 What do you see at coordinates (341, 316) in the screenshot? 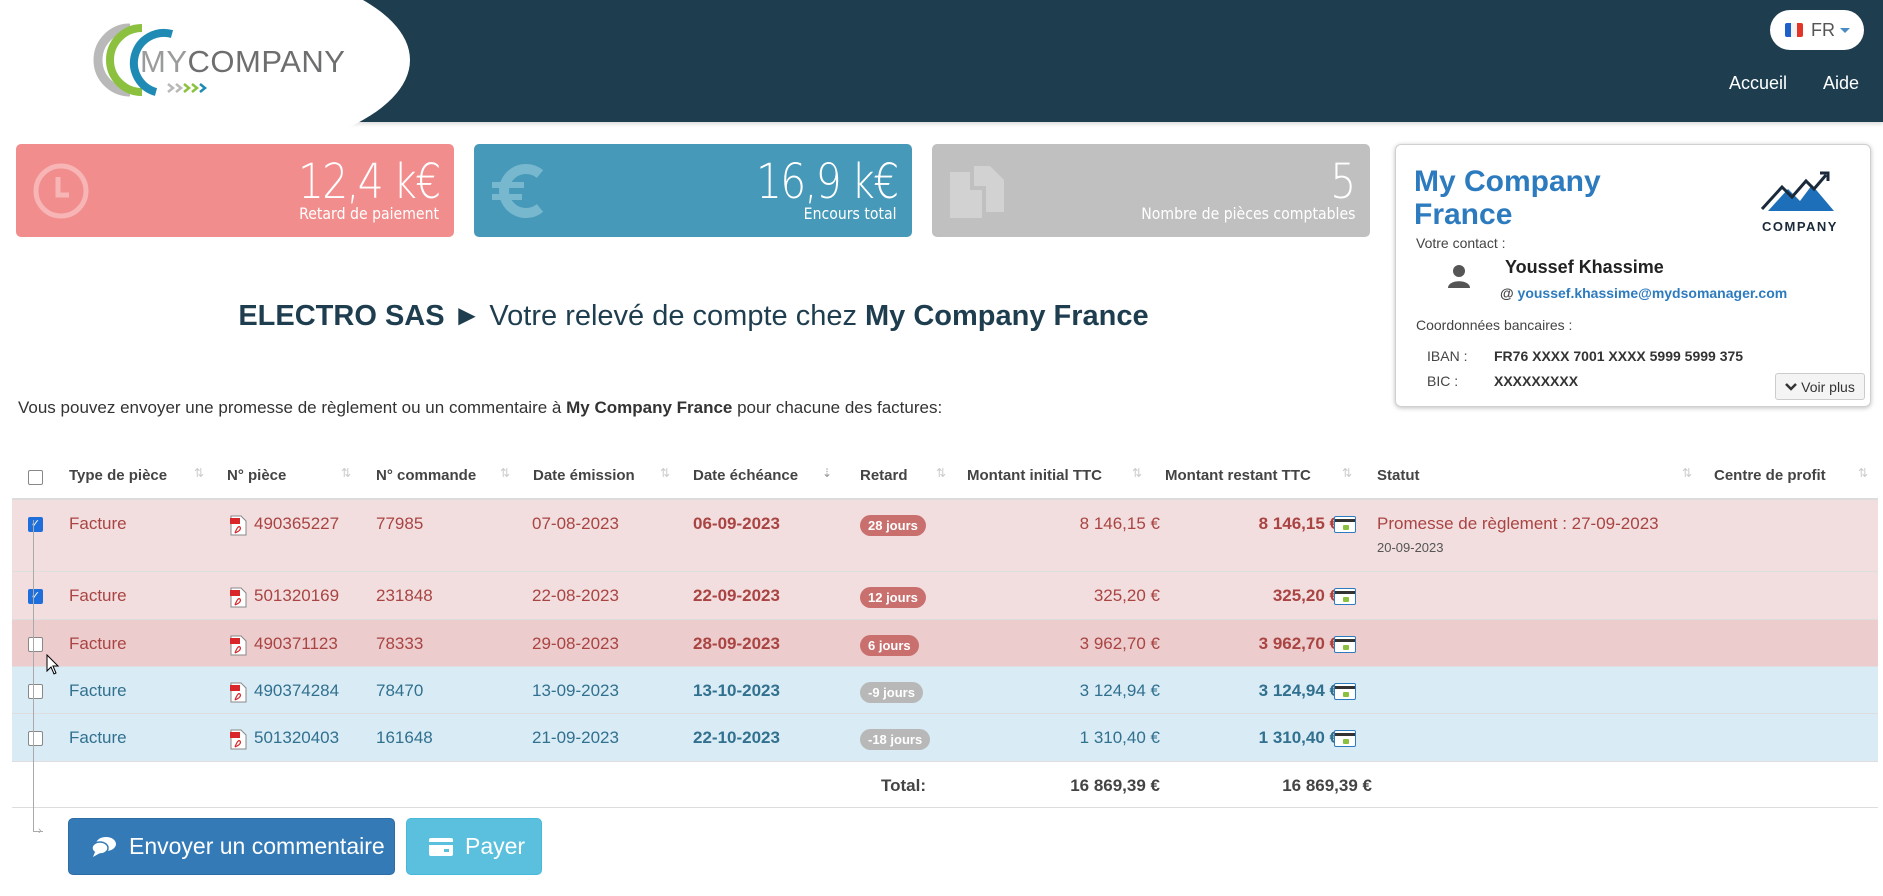
I see `client-name: ELECTRO SAS` at bounding box center [341, 316].